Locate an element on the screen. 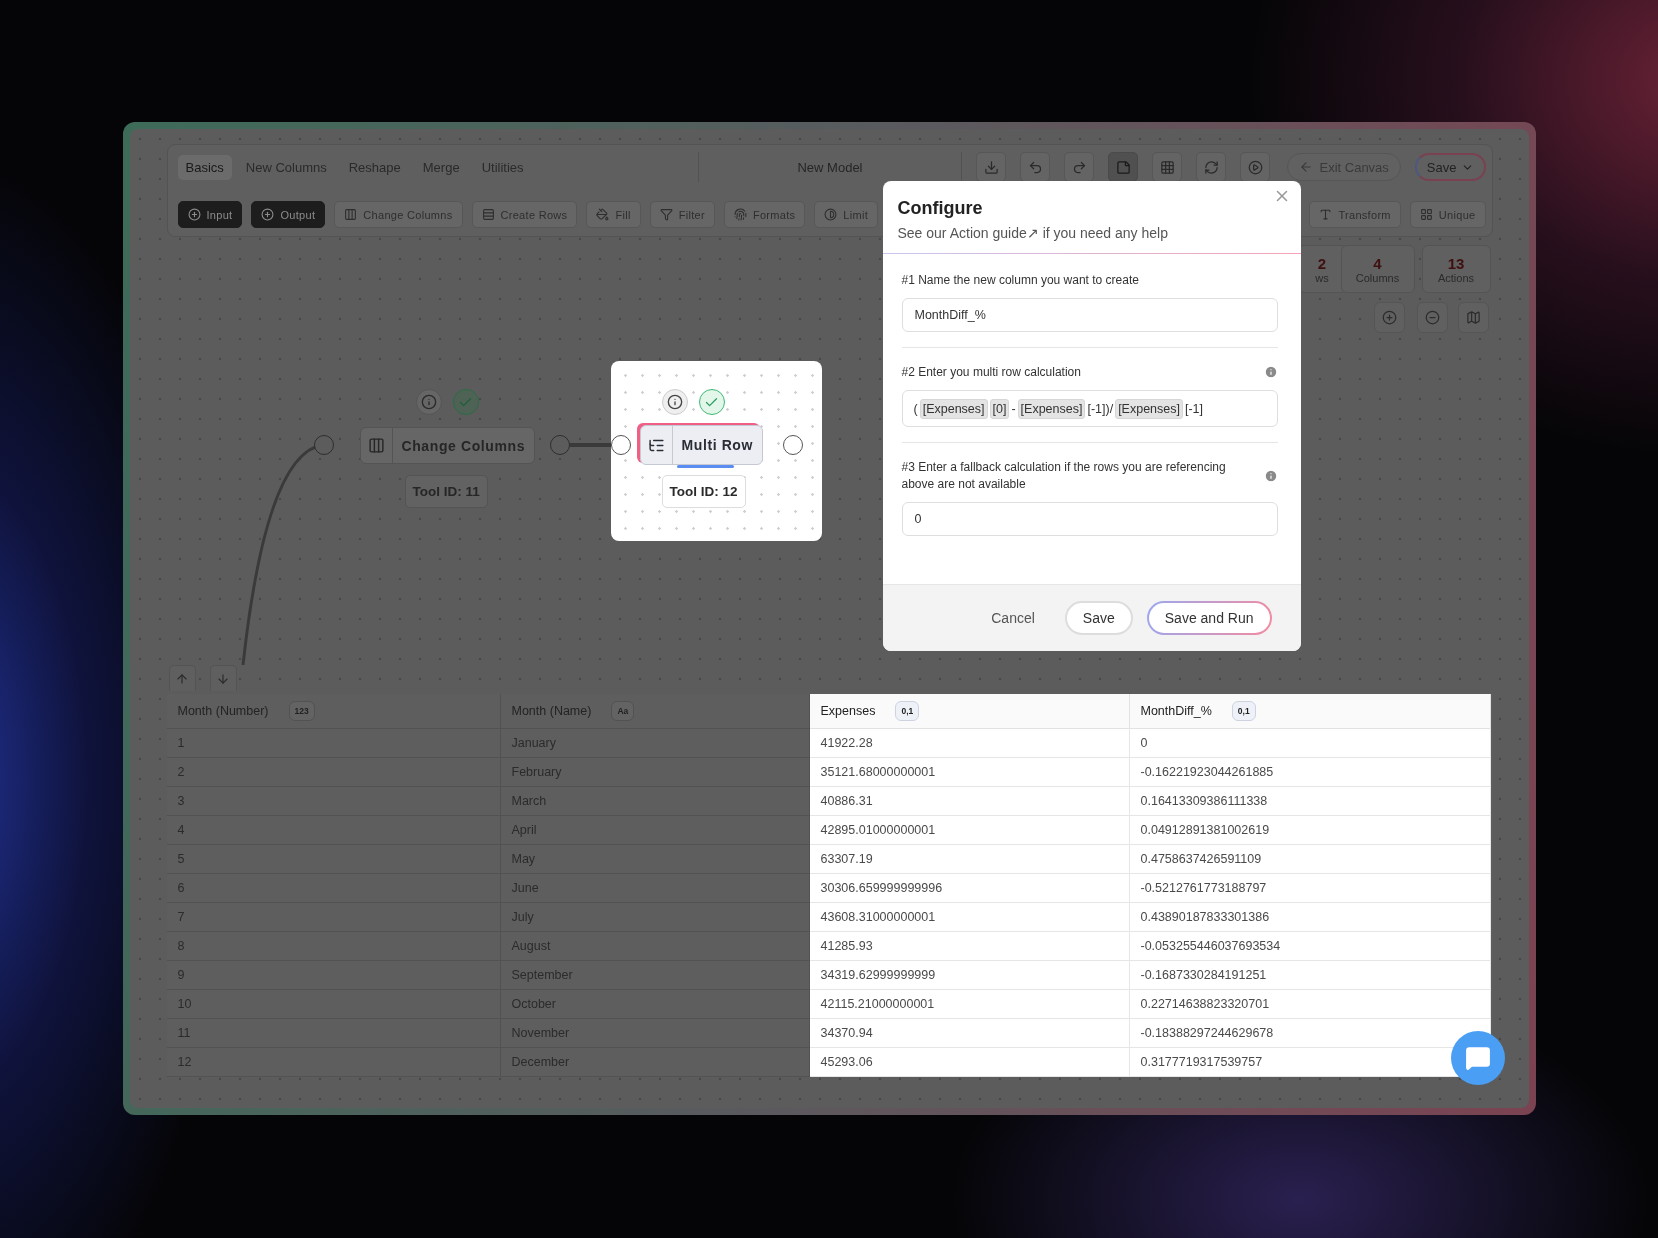 This screenshot has height=1238, width=1658. text-field: 0 is located at coordinates (1089, 518).